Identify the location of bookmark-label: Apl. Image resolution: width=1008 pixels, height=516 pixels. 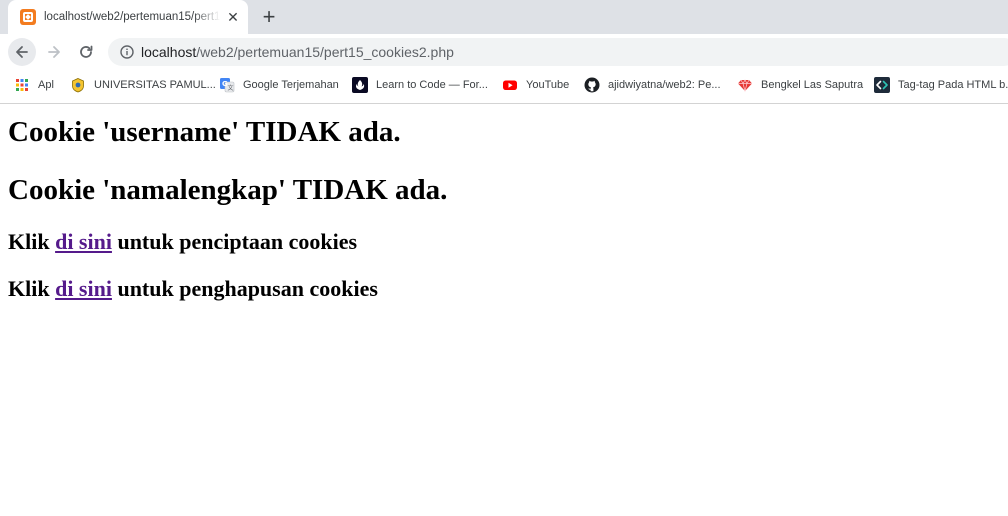
(46, 85).